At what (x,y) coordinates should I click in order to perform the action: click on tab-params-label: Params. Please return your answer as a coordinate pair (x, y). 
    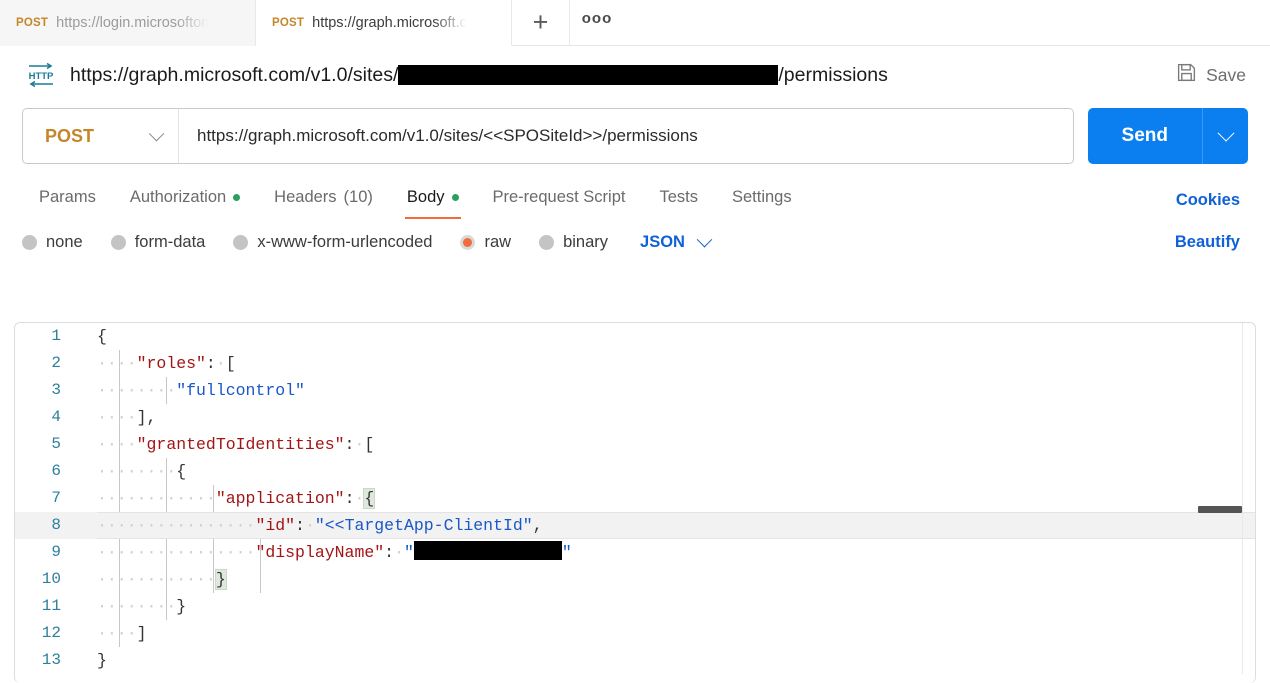
    Looking at the image, I should click on (67, 197).